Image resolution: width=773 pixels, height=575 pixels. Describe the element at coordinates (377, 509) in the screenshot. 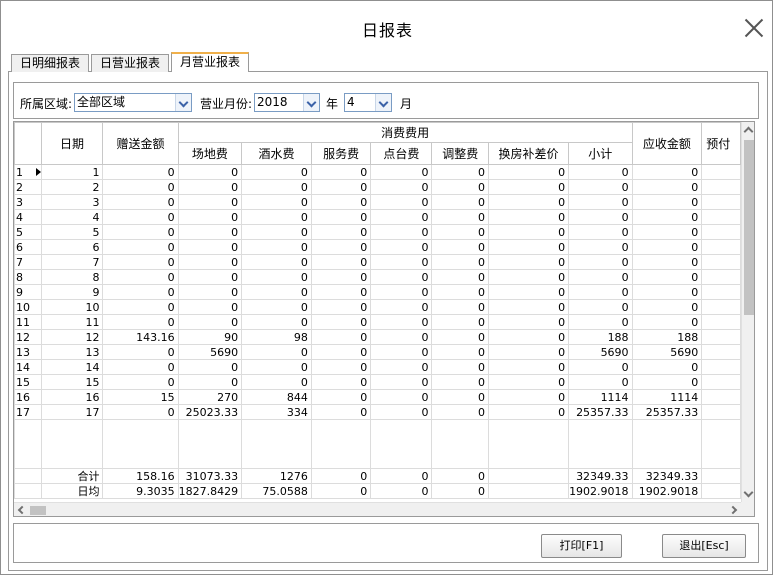

I see `horizontal-scrollbar` at that location.